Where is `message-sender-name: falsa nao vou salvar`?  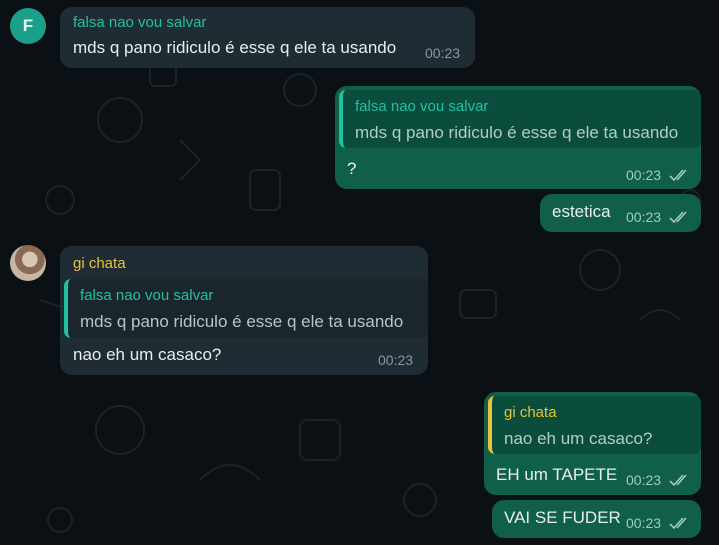
message-sender-name: falsa nao vou salvar is located at coordinates (139, 22).